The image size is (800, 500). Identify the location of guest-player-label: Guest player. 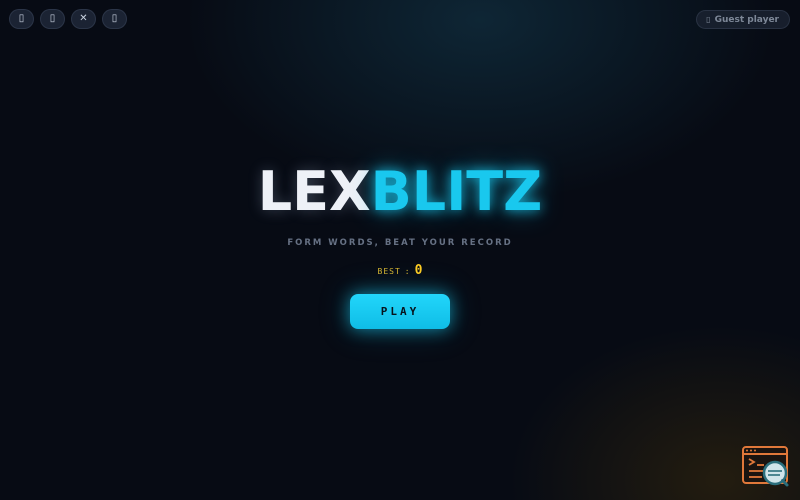
(746, 19).